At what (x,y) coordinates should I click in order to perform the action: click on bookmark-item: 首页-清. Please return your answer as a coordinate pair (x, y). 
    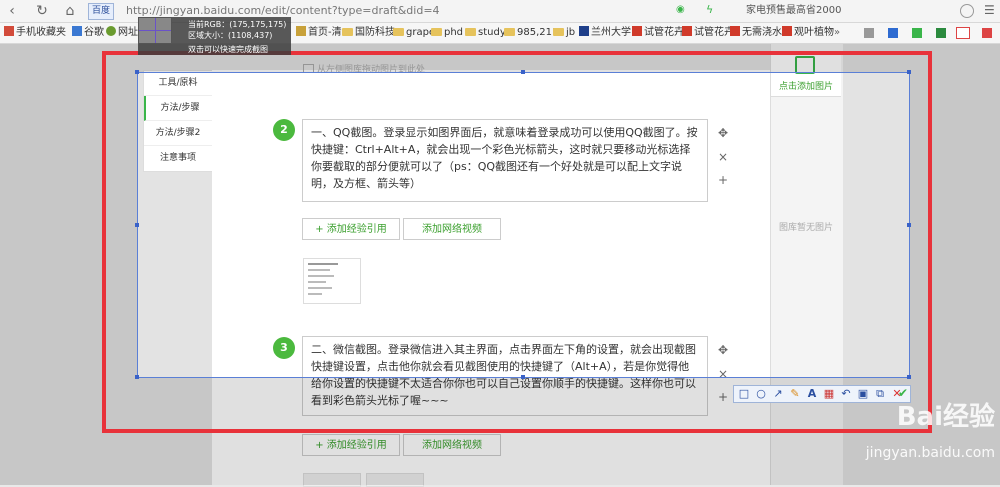
    Looking at the image, I should click on (319, 33).